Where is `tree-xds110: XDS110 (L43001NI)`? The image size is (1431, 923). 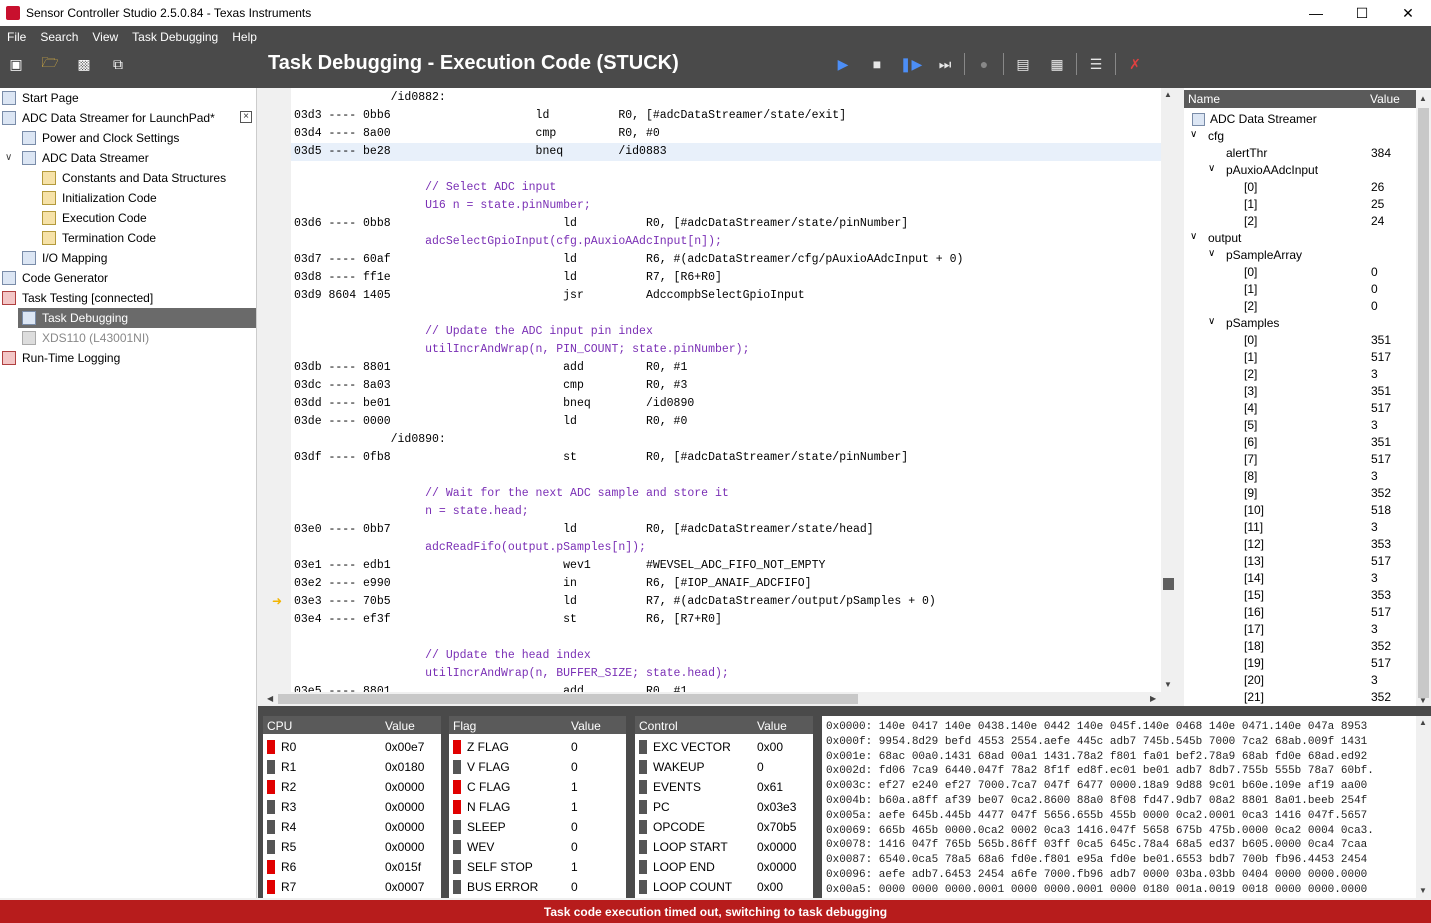
tree-xds110: XDS110 (L43001NI) is located at coordinates (139, 338).